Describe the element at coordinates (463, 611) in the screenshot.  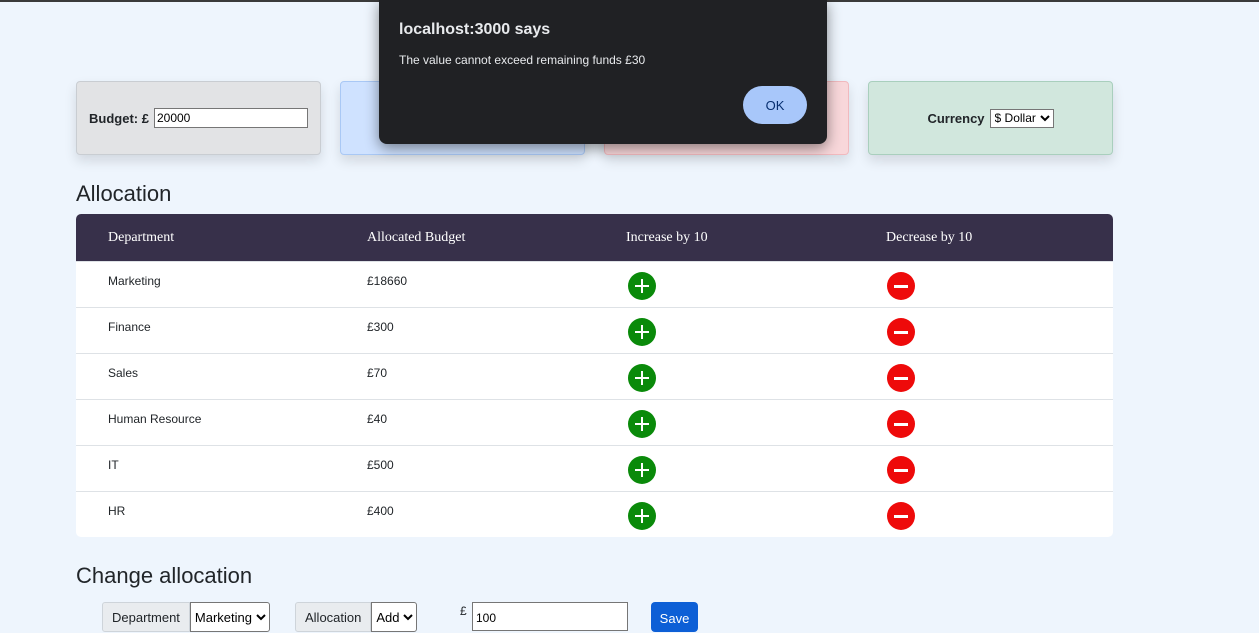
I see `currency-symbol: £` at that location.